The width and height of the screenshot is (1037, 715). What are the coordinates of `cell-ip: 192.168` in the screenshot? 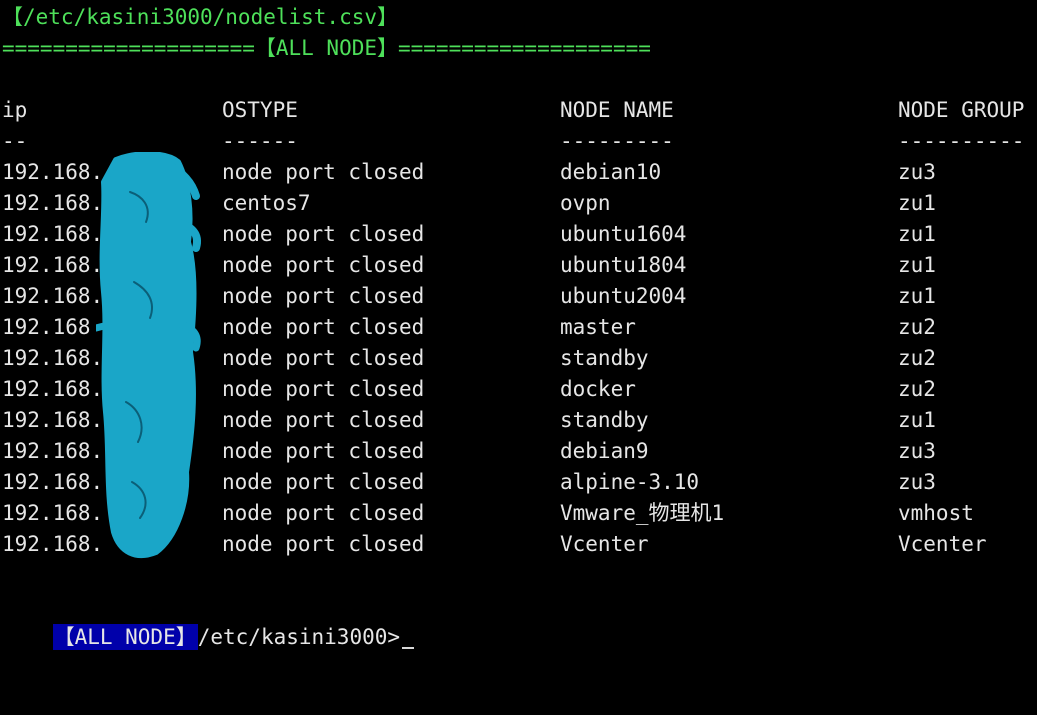 It's located at (46, 327).